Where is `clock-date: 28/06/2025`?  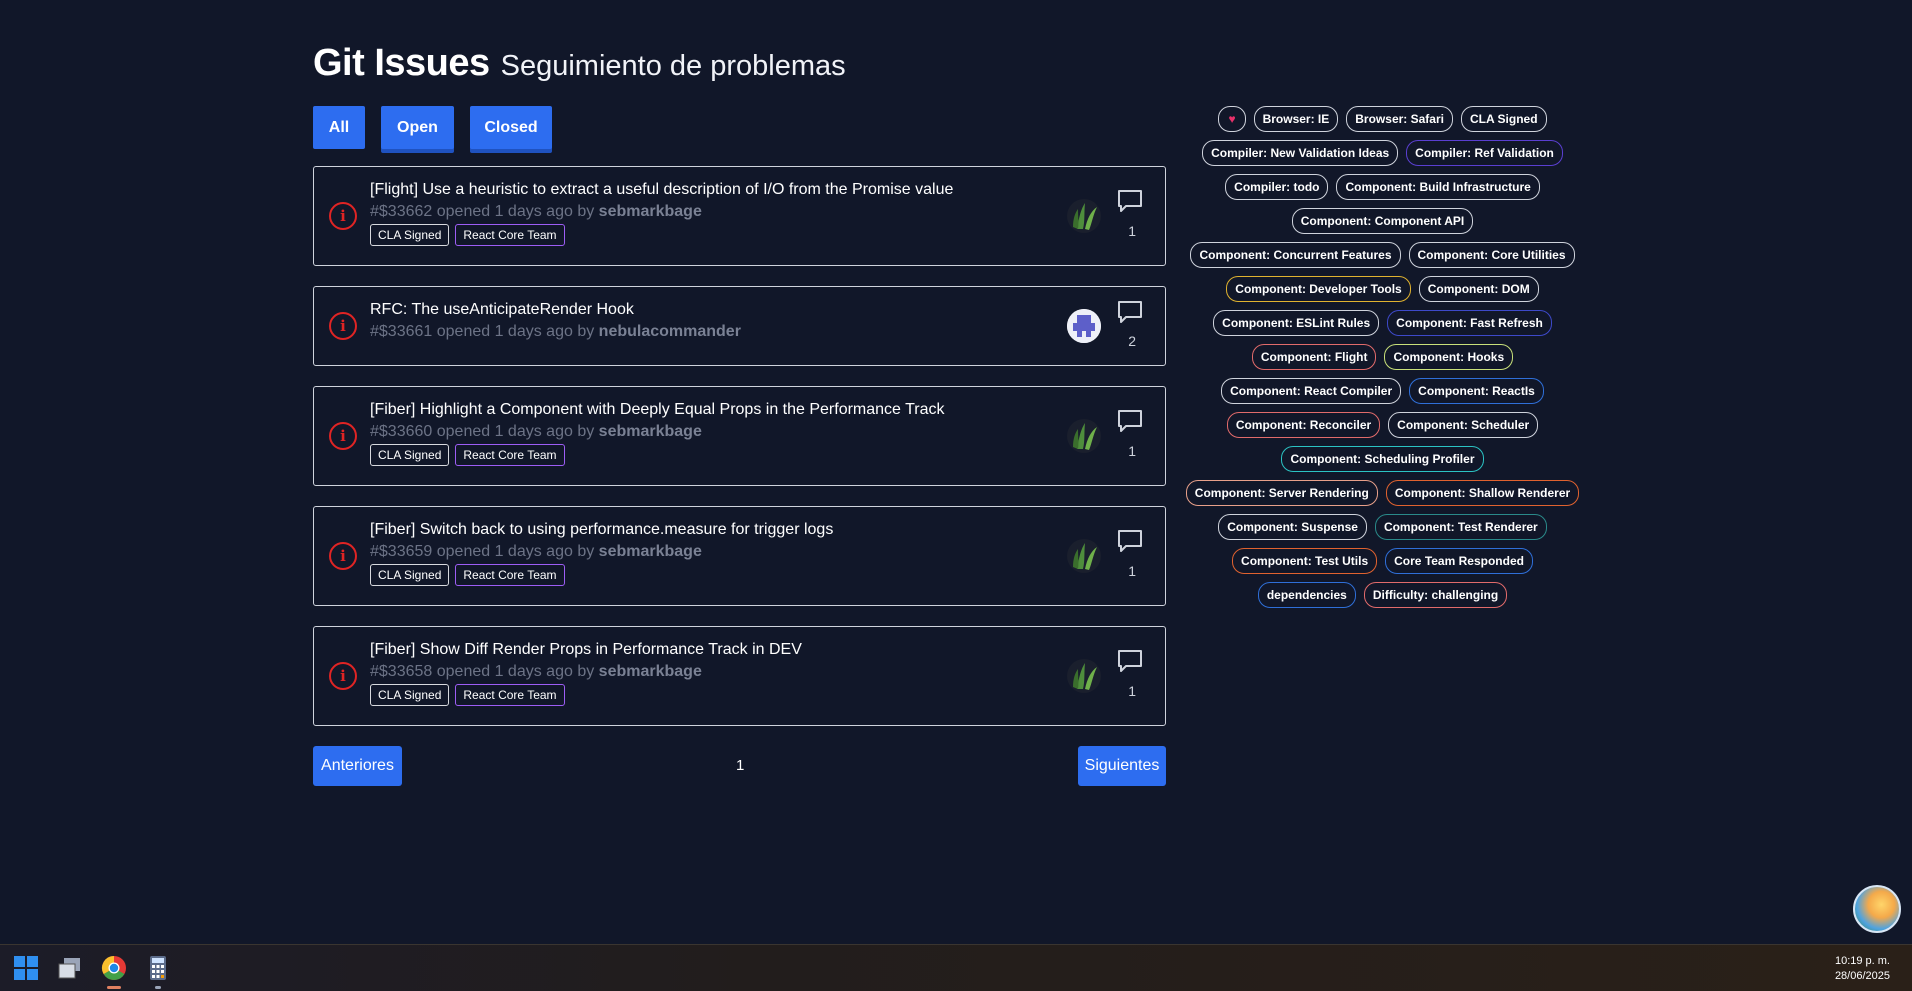
clock-date: 28/06/2025 is located at coordinates (1862, 976).